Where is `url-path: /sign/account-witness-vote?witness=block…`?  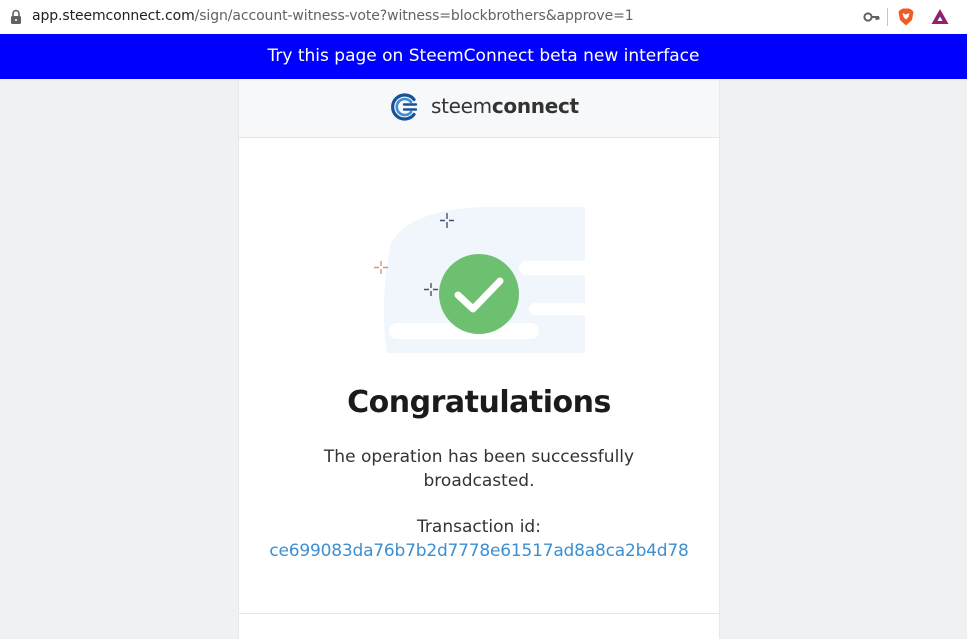 url-path: /sign/account-witness-vote?witness=block… is located at coordinates (414, 16).